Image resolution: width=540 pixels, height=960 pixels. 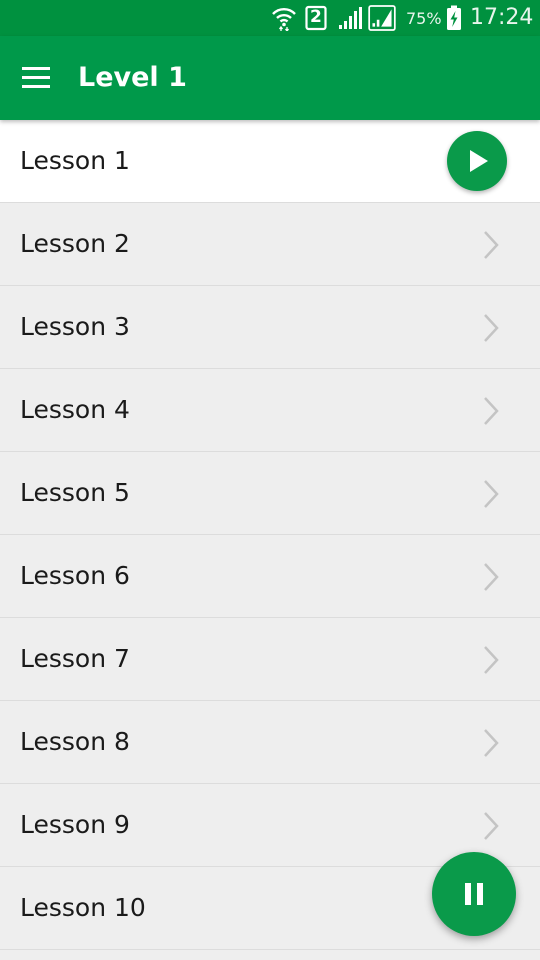 I want to click on status-bar: 2 75% 17:24, so click(x=270, y=18).